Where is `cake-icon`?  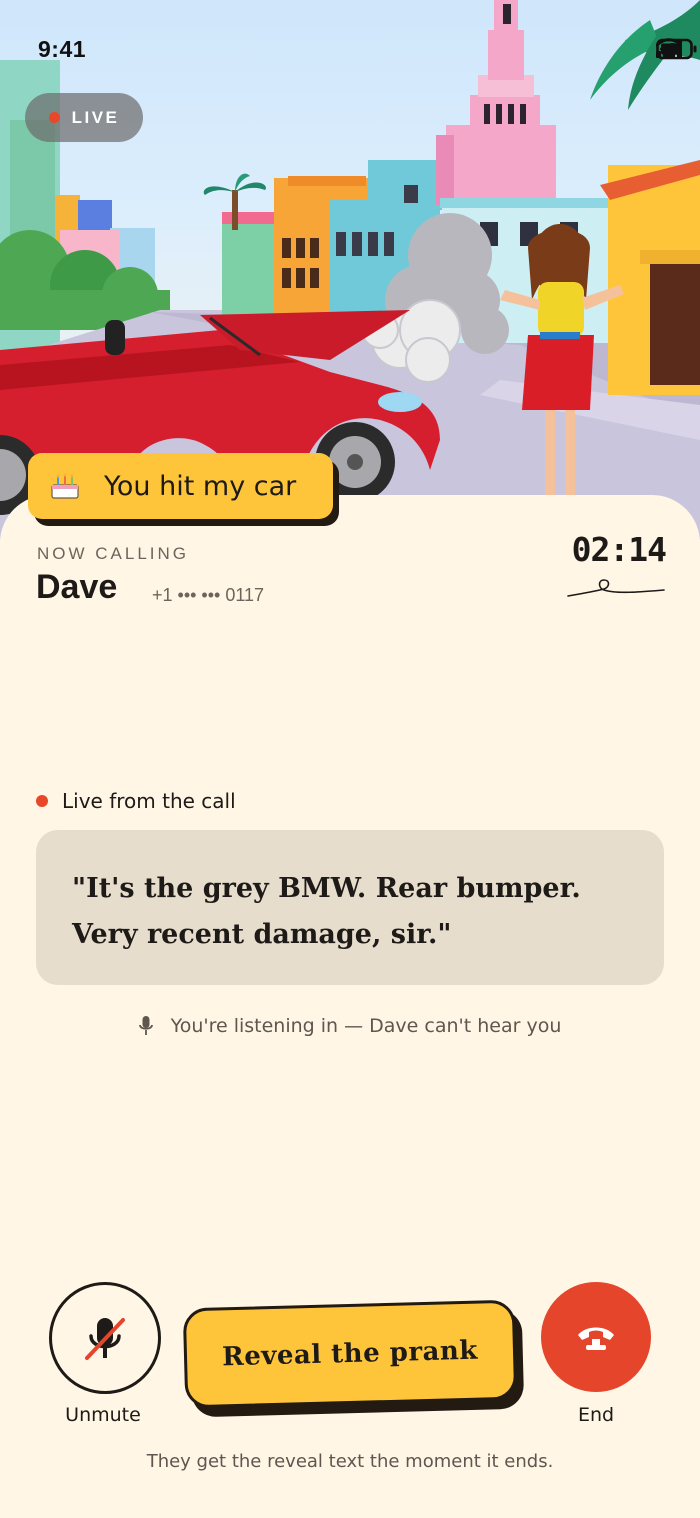
cake-icon is located at coordinates (65, 486).